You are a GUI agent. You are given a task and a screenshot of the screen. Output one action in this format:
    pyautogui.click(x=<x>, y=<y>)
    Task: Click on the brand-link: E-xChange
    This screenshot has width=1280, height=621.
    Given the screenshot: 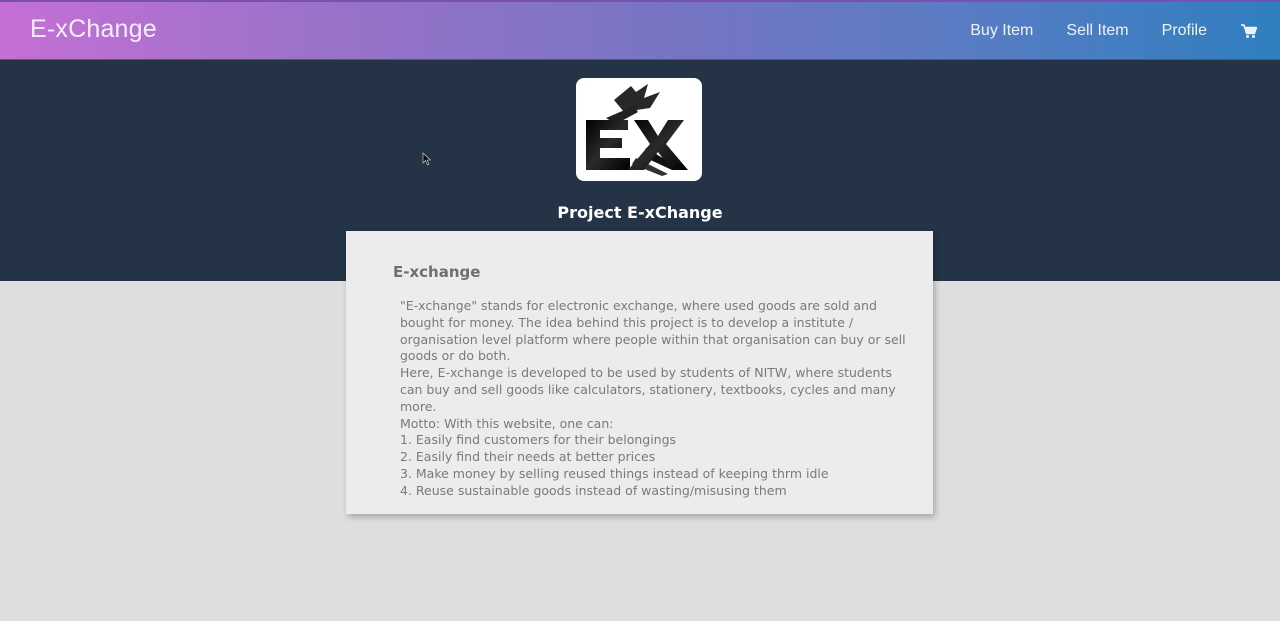 What is the action you would take?
    pyautogui.click(x=93, y=29)
    